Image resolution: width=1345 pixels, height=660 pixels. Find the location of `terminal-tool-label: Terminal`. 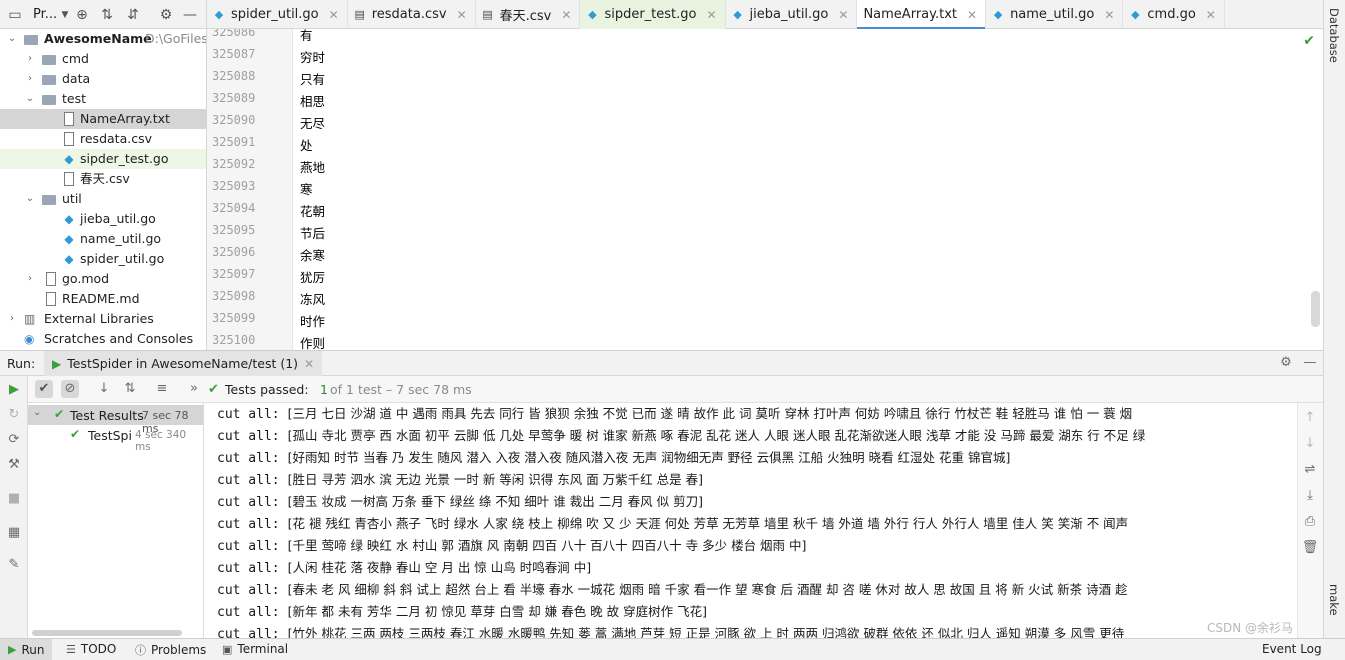

terminal-tool-label: Terminal is located at coordinates (263, 649).